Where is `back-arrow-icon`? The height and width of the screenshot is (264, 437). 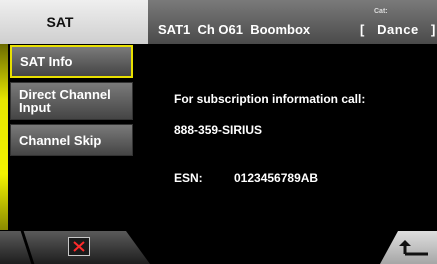 back-arrow-icon is located at coordinates (413, 248).